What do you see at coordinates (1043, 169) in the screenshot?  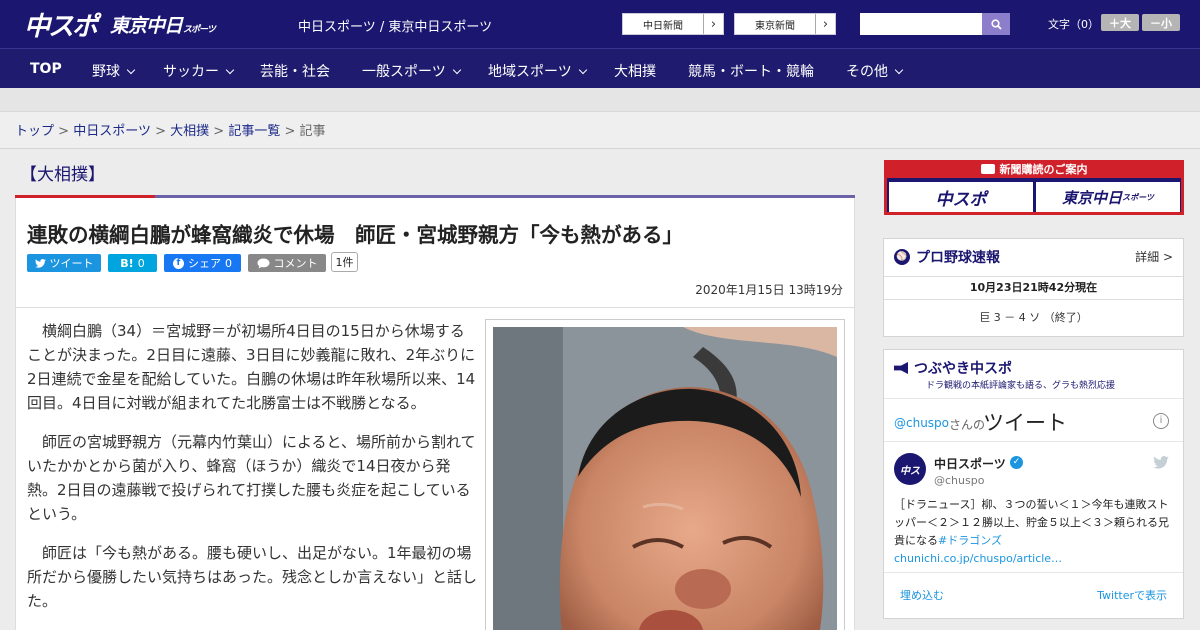 I see `promo-header-text: 新聞購読のご案内` at bounding box center [1043, 169].